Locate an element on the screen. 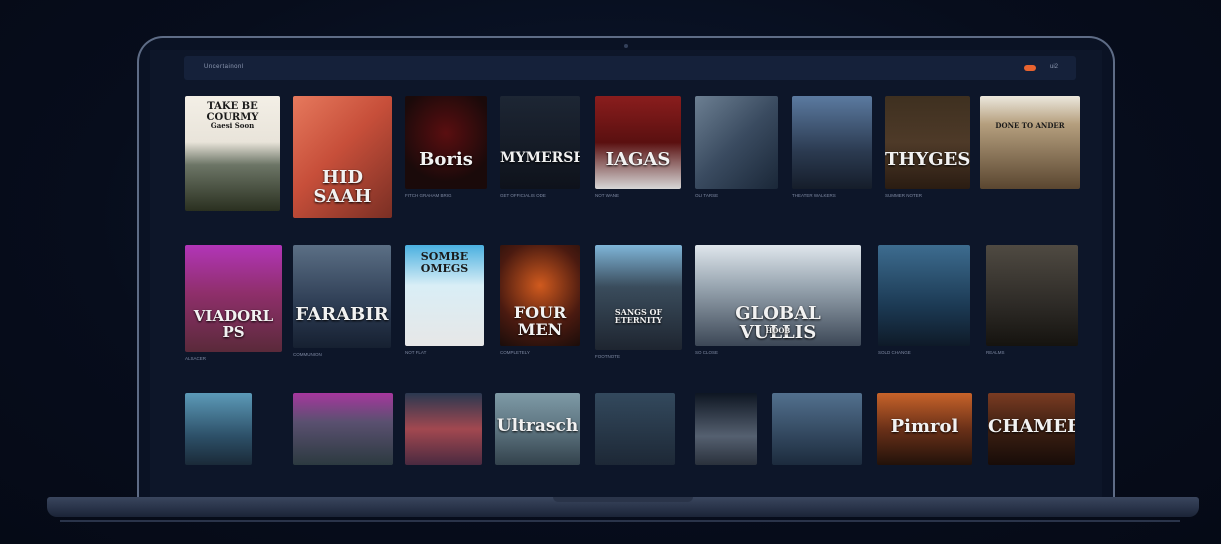  movie-card: MYMERSHEN GET OFFICIALIS ODE is located at coordinates (540, 150).